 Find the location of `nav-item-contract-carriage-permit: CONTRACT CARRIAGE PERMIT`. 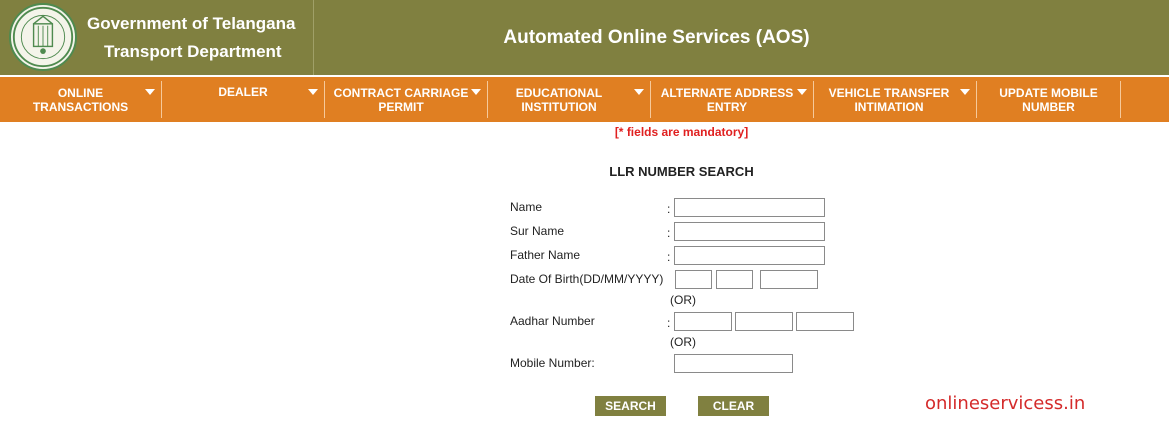

nav-item-contract-carriage-permit: CONTRACT CARRIAGE PERMIT is located at coordinates (406, 99).